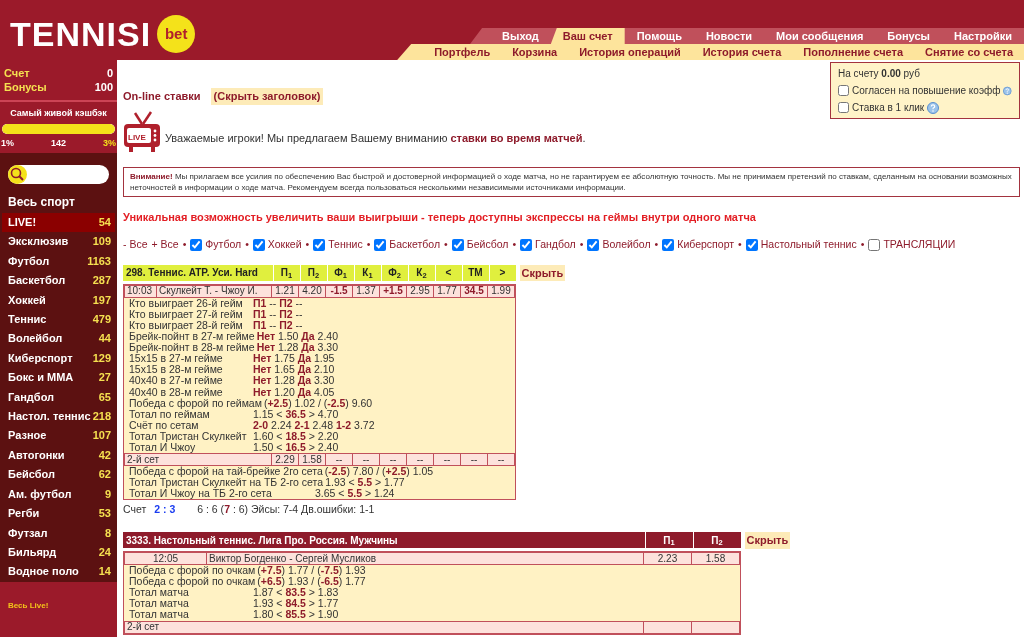 This screenshot has height=637, width=1024. What do you see at coordinates (379, 472) in the screenshot?
I see `market-odds: (-2.5) 7.80 / (+2.5) 1.05` at bounding box center [379, 472].